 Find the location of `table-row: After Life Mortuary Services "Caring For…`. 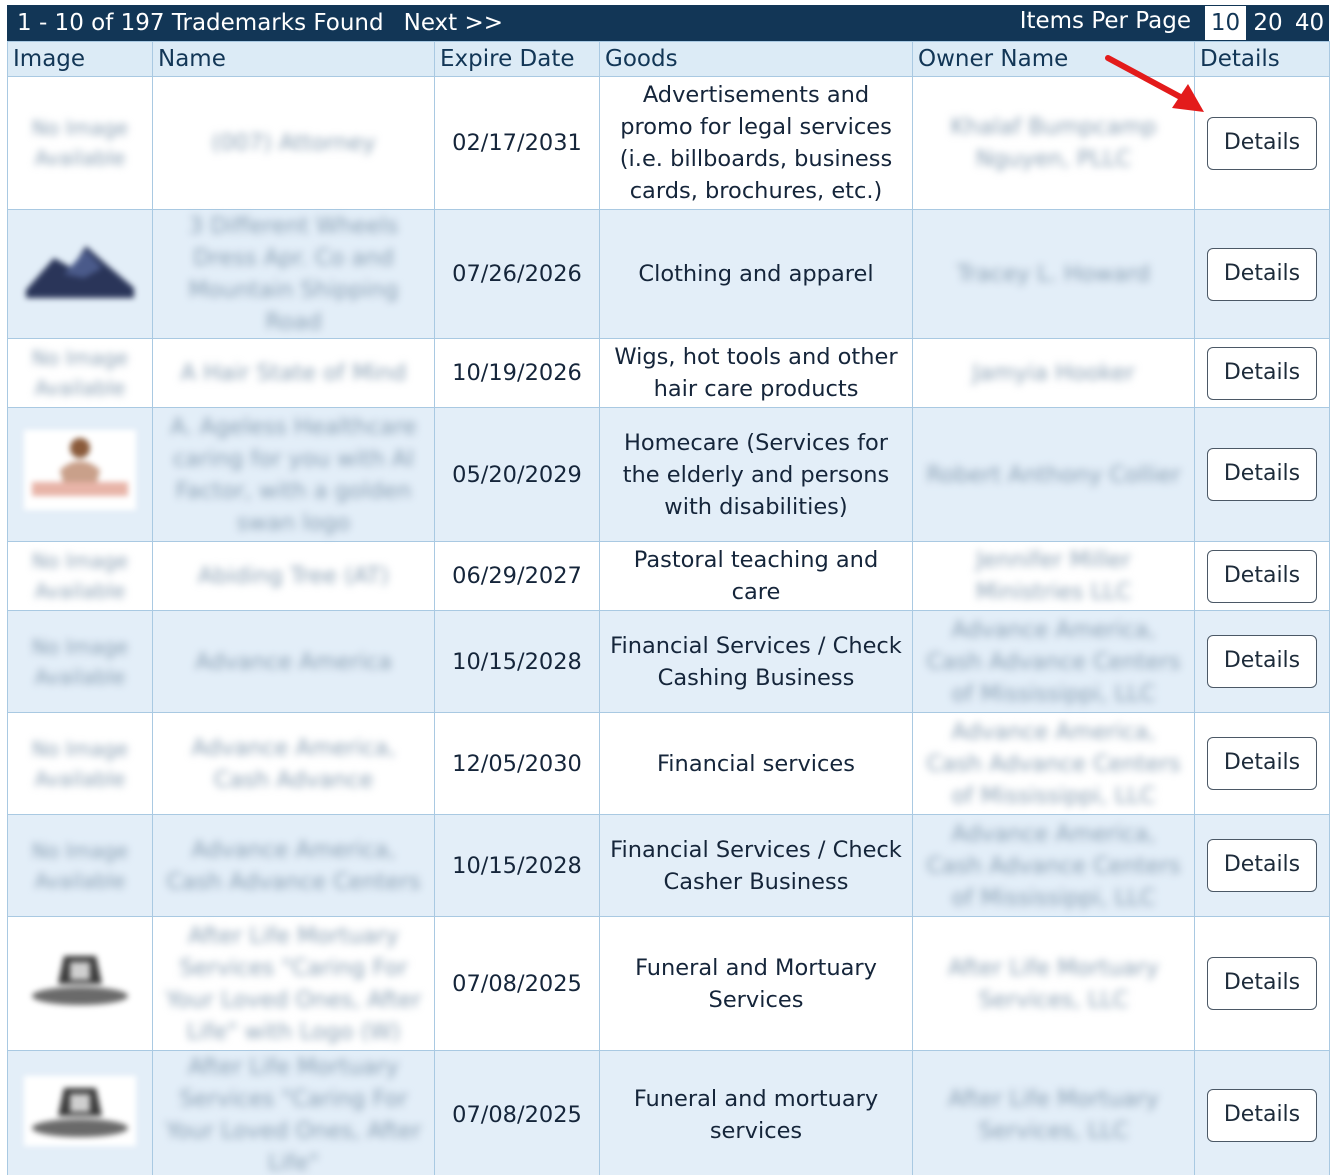

table-row: After Life Mortuary Services "Caring For… is located at coordinates (668, 1112).